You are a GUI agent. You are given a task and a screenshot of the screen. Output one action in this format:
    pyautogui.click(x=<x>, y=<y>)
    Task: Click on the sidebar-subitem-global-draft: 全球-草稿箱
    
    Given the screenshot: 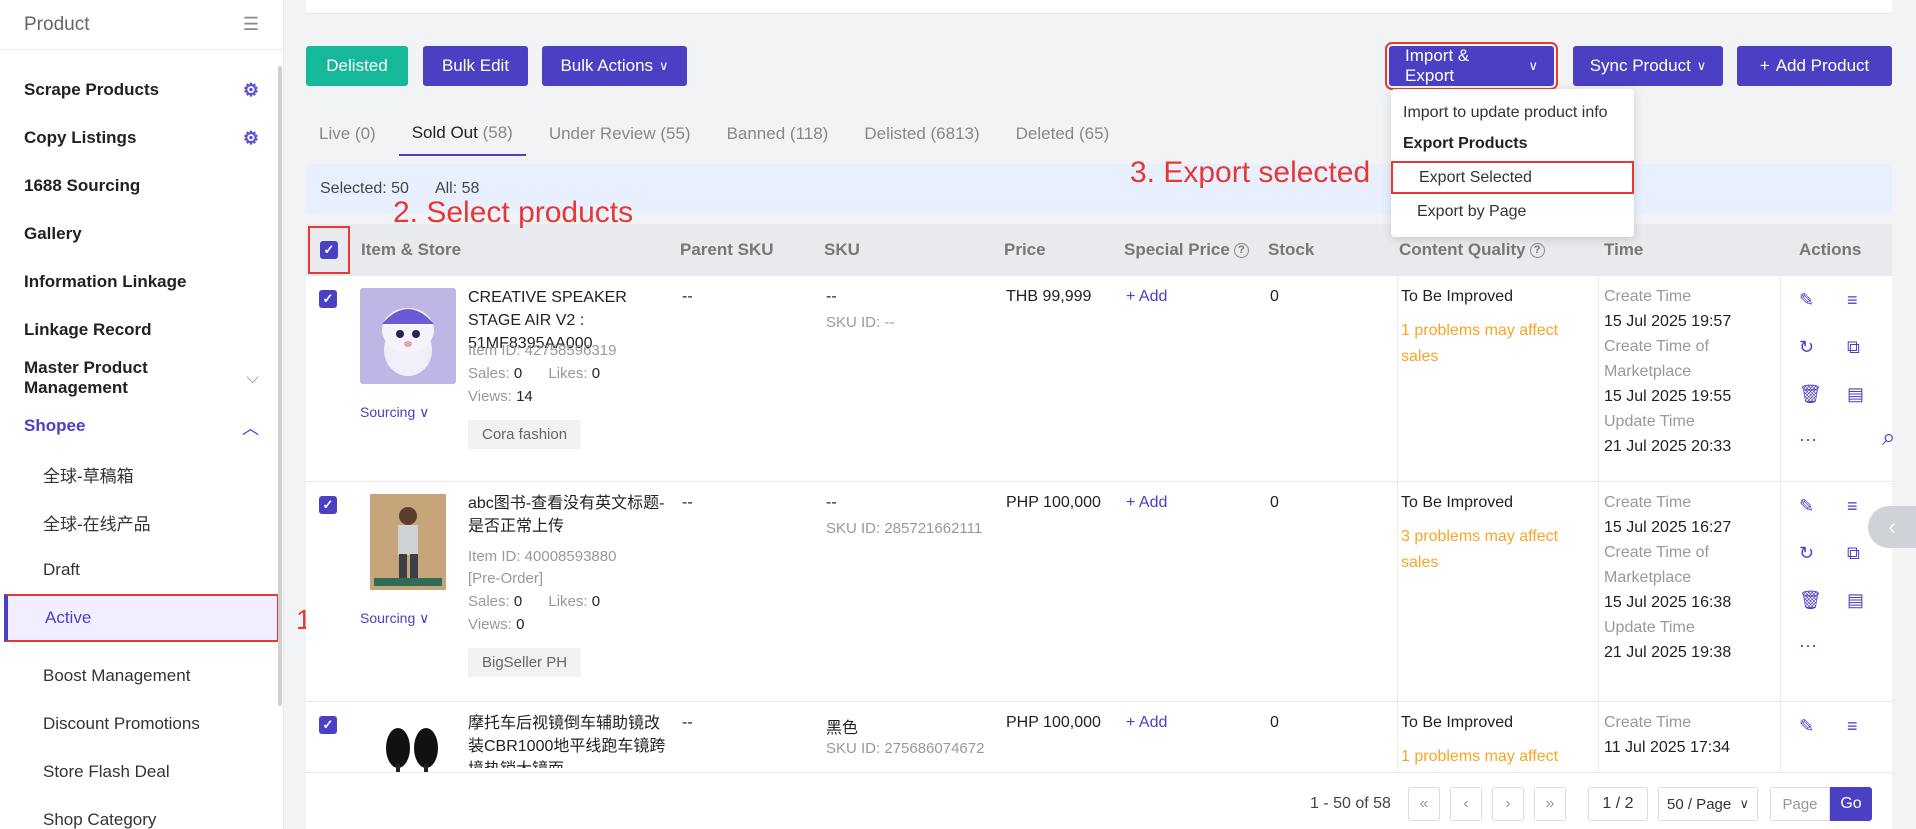 What is the action you would take?
    pyautogui.click(x=141, y=474)
    